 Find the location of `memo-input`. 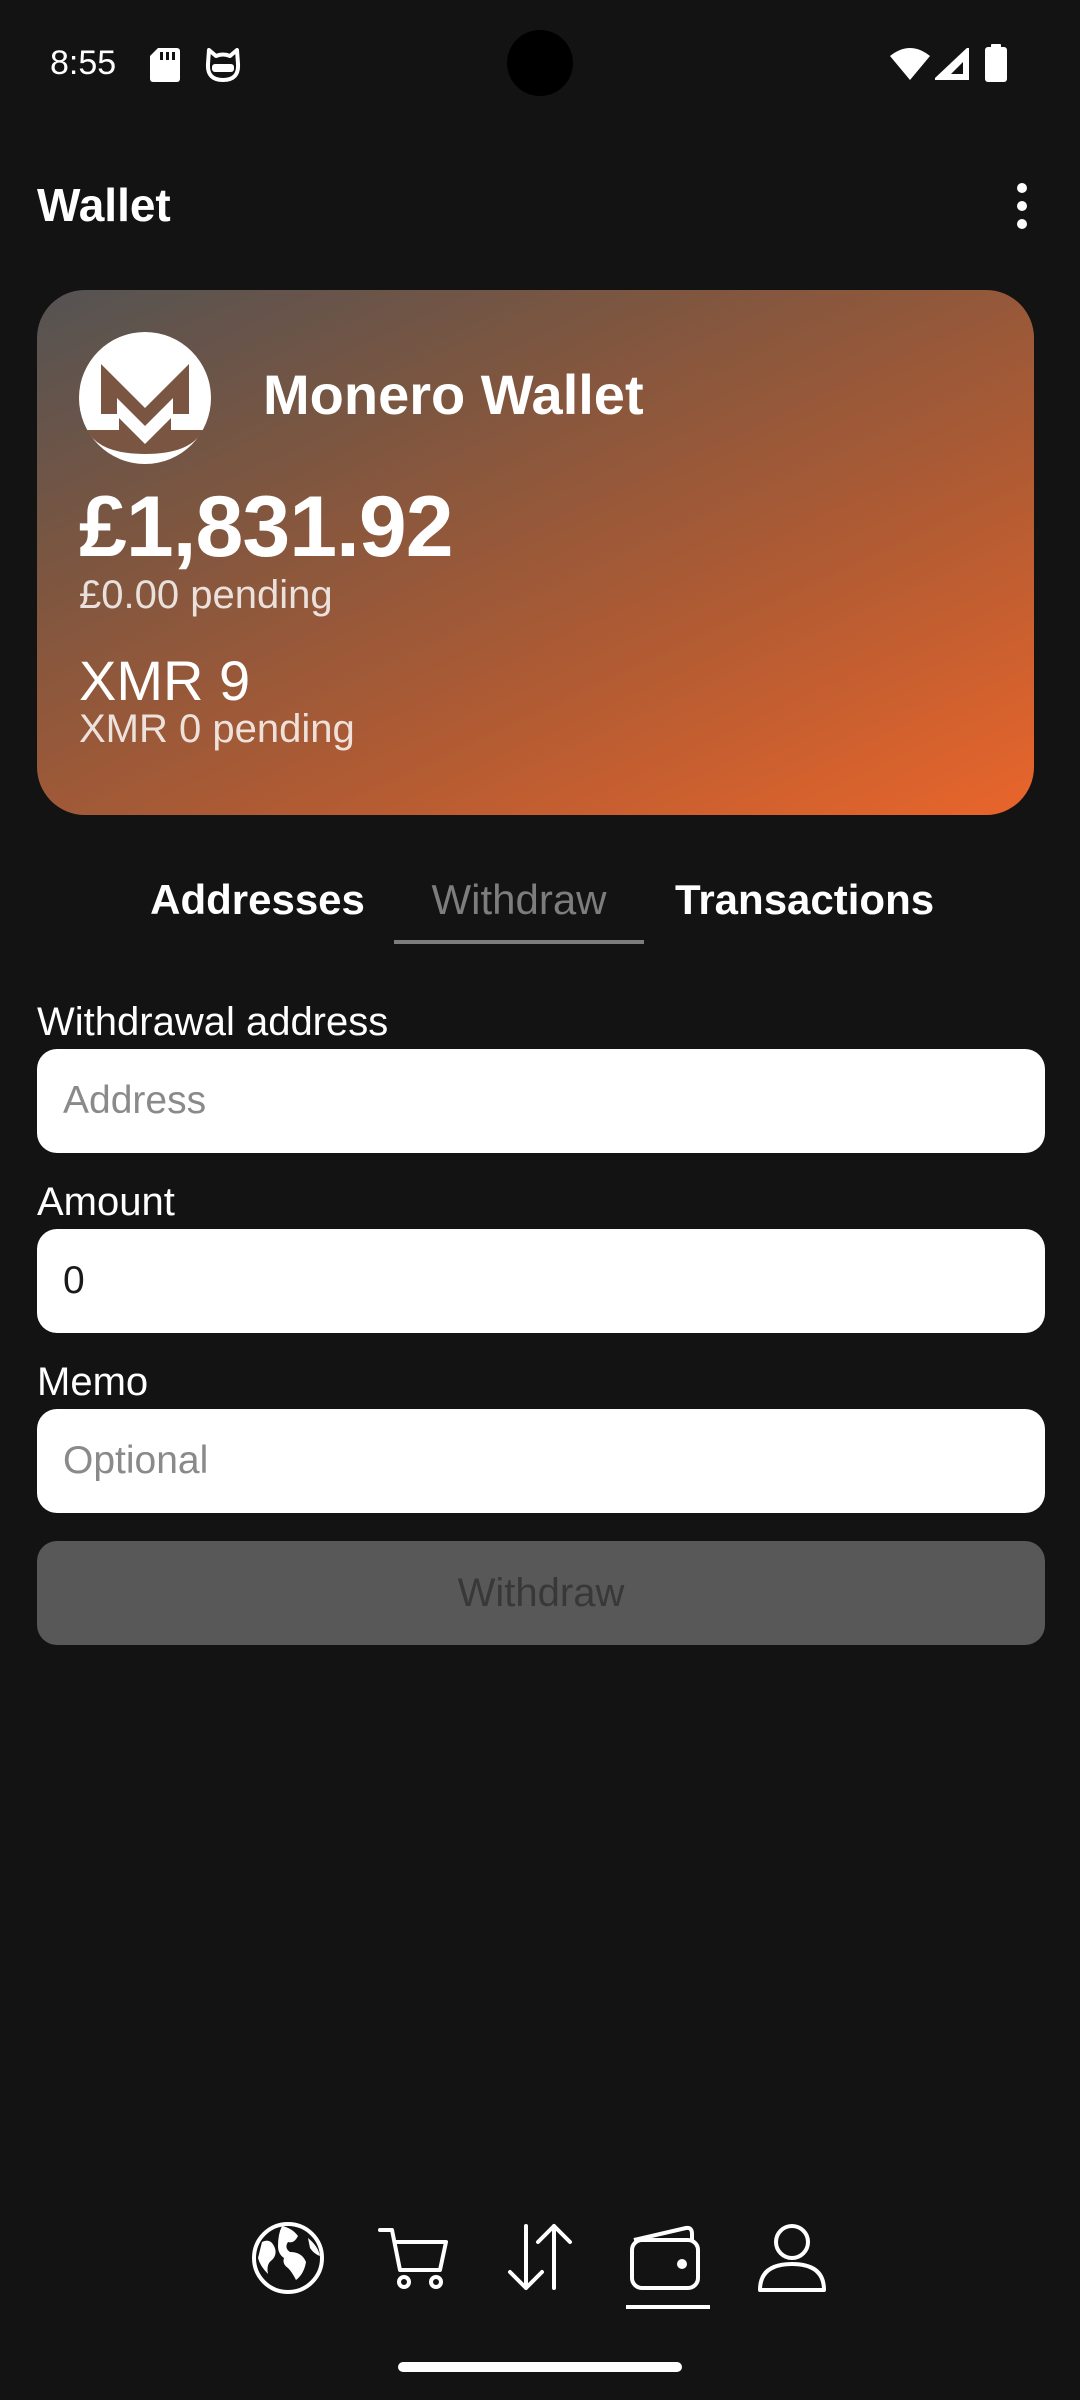

memo-input is located at coordinates (541, 1461).